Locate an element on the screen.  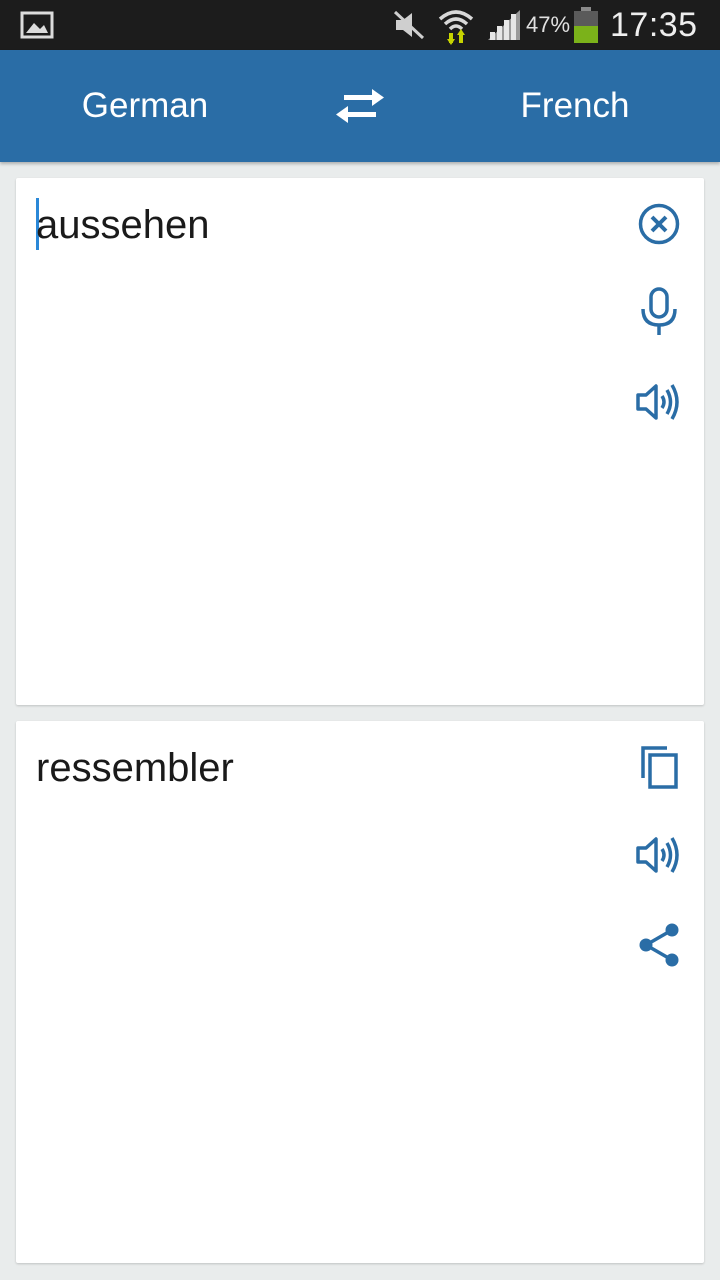
share-button is located at coordinates (659, 945).